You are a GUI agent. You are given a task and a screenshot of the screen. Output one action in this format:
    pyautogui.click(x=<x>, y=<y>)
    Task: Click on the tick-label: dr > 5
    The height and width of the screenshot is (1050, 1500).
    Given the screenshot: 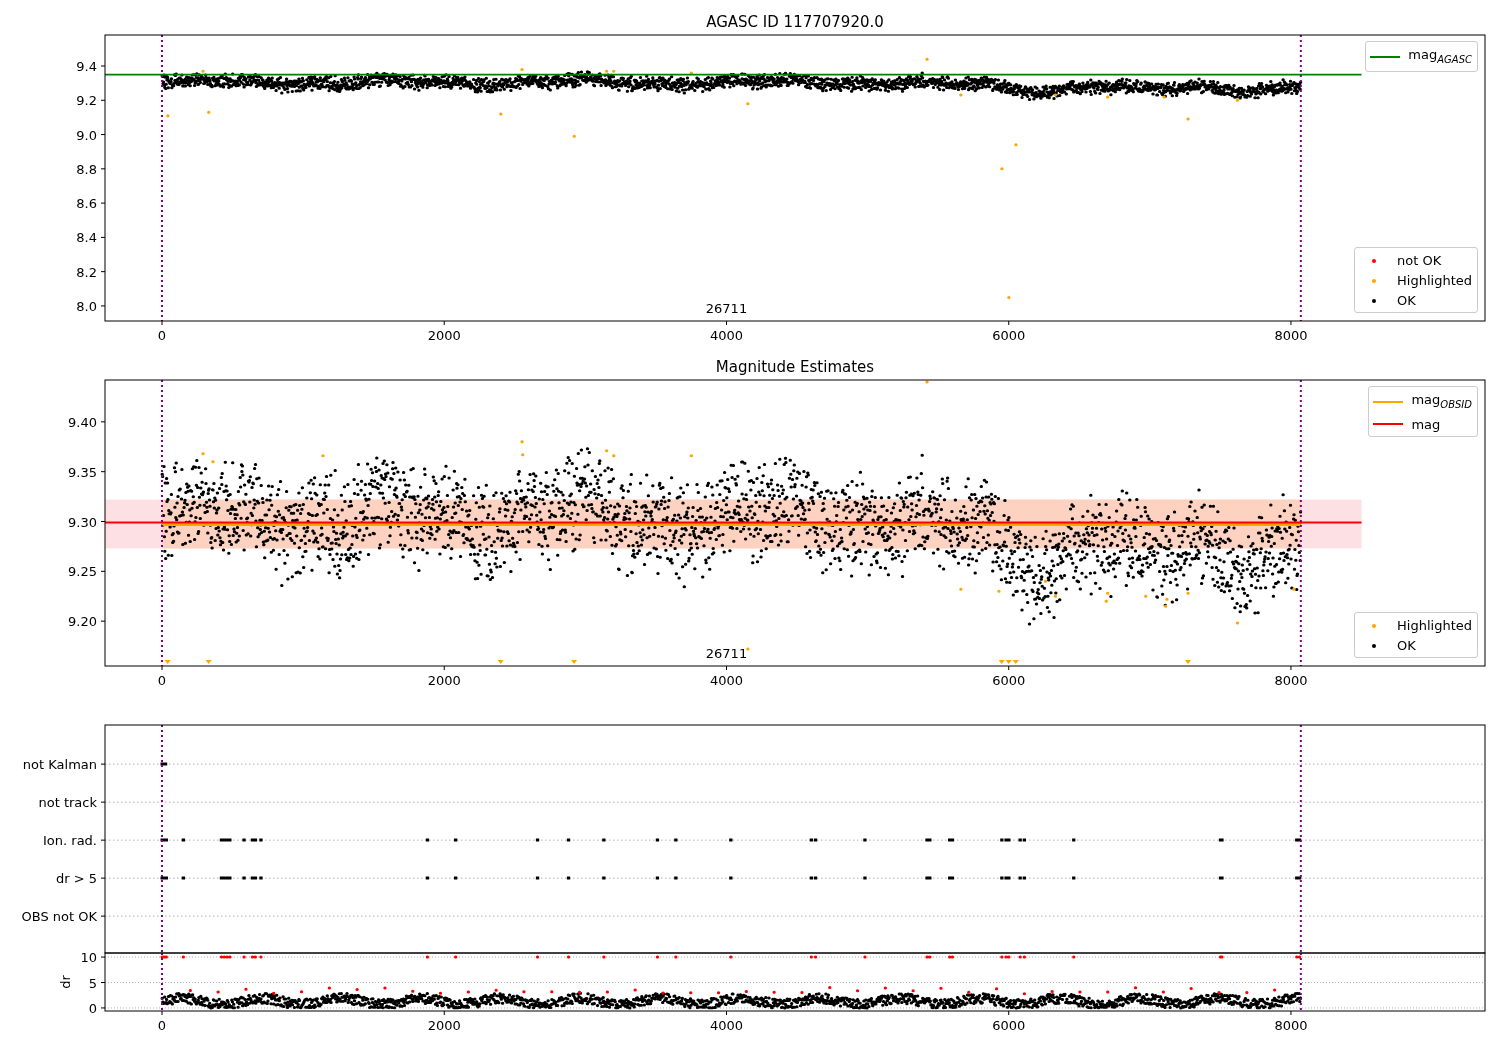 What is the action you would take?
    pyautogui.click(x=76, y=879)
    